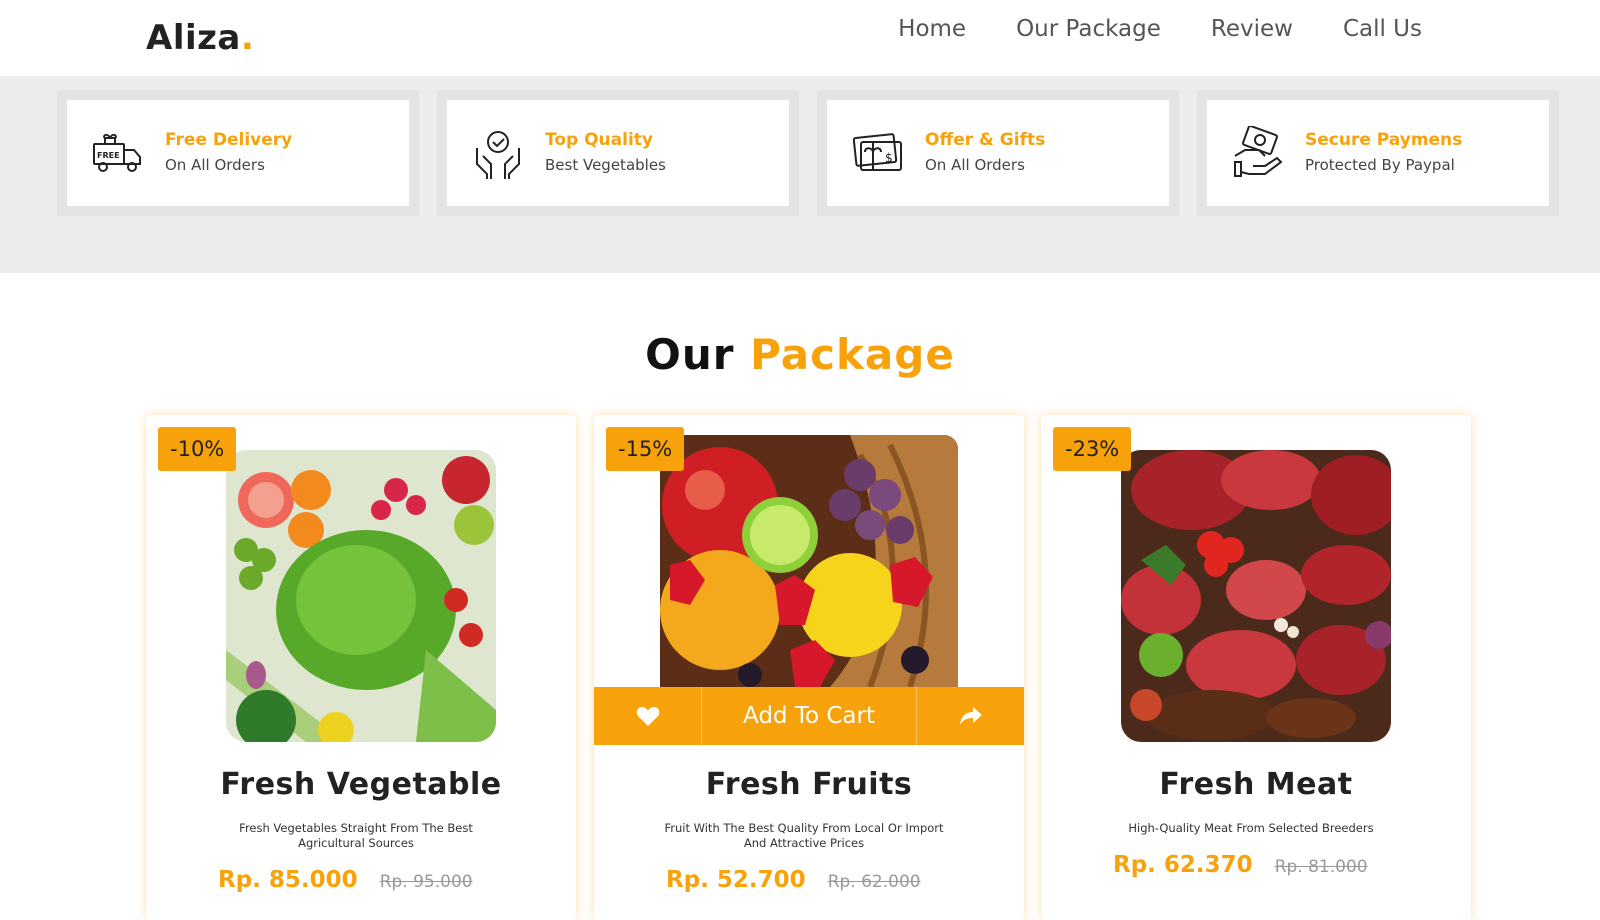 This screenshot has width=1600, height=920. I want to click on wishlist-button, so click(647, 716).